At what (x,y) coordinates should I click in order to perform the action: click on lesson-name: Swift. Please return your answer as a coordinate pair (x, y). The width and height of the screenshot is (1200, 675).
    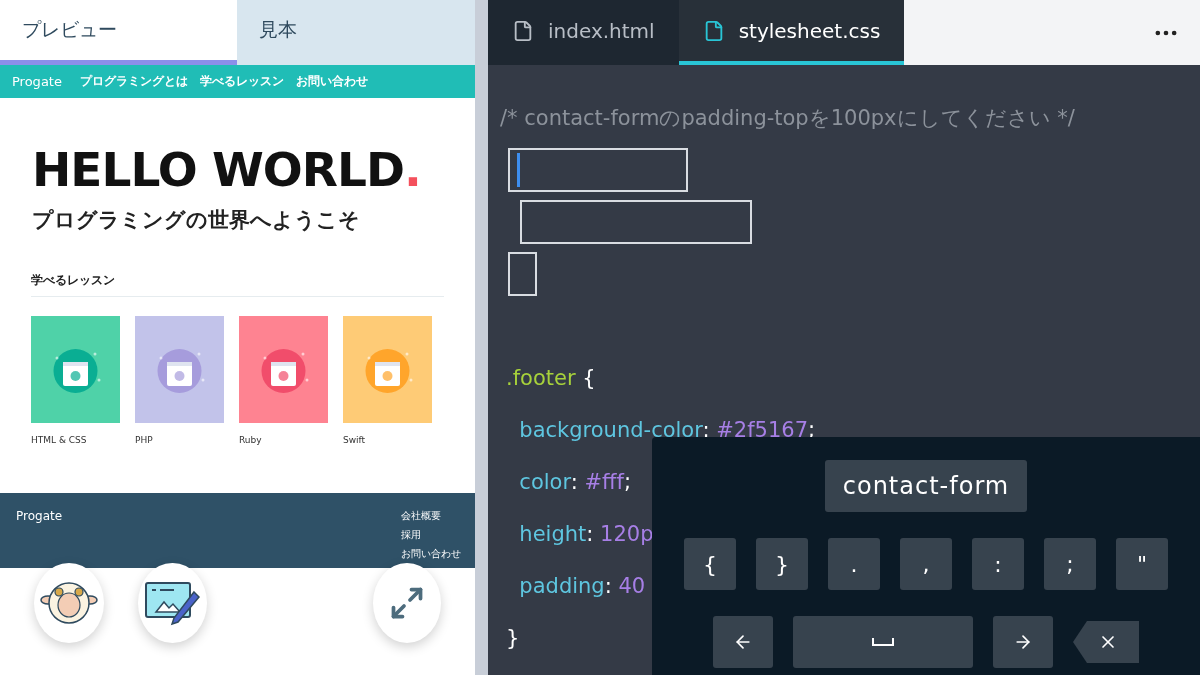
    Looking at the image, I should click on (355, 440).